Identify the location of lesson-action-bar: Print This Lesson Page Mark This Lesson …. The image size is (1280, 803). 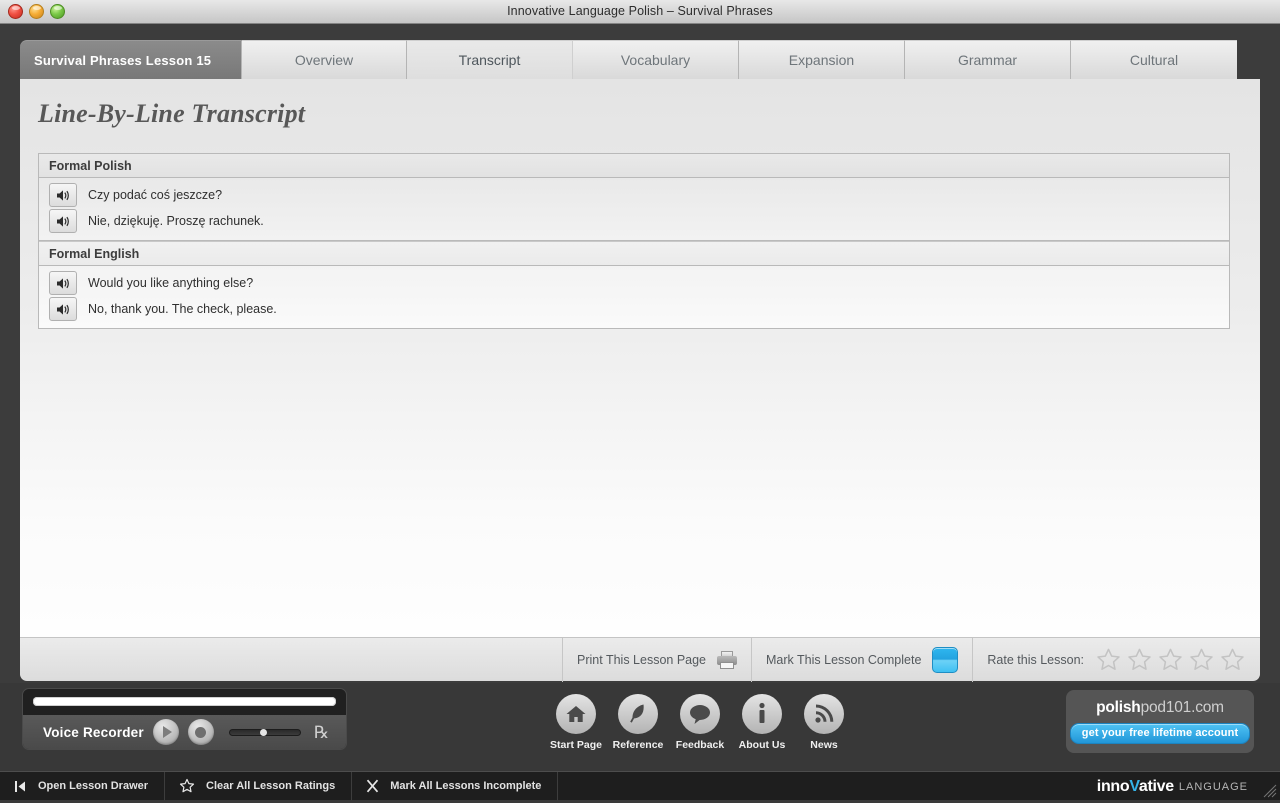
(640, 659).